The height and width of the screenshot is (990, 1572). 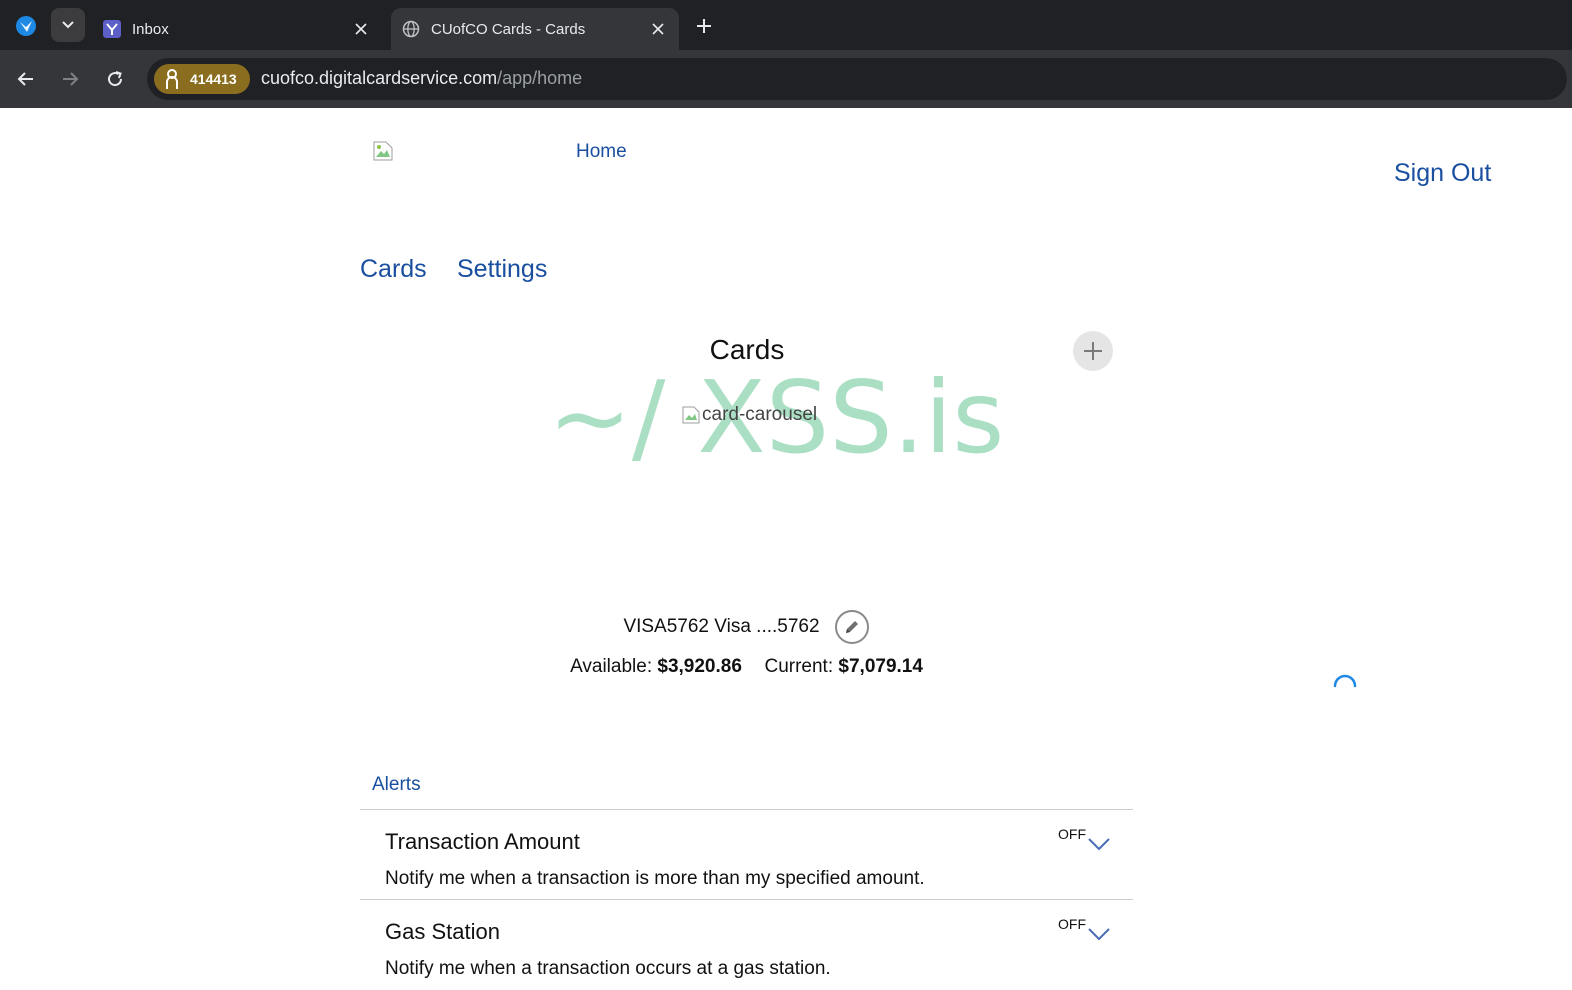 I want to click on tab-title: CUofCO Cards - Cards, so click(x=508, y=29).